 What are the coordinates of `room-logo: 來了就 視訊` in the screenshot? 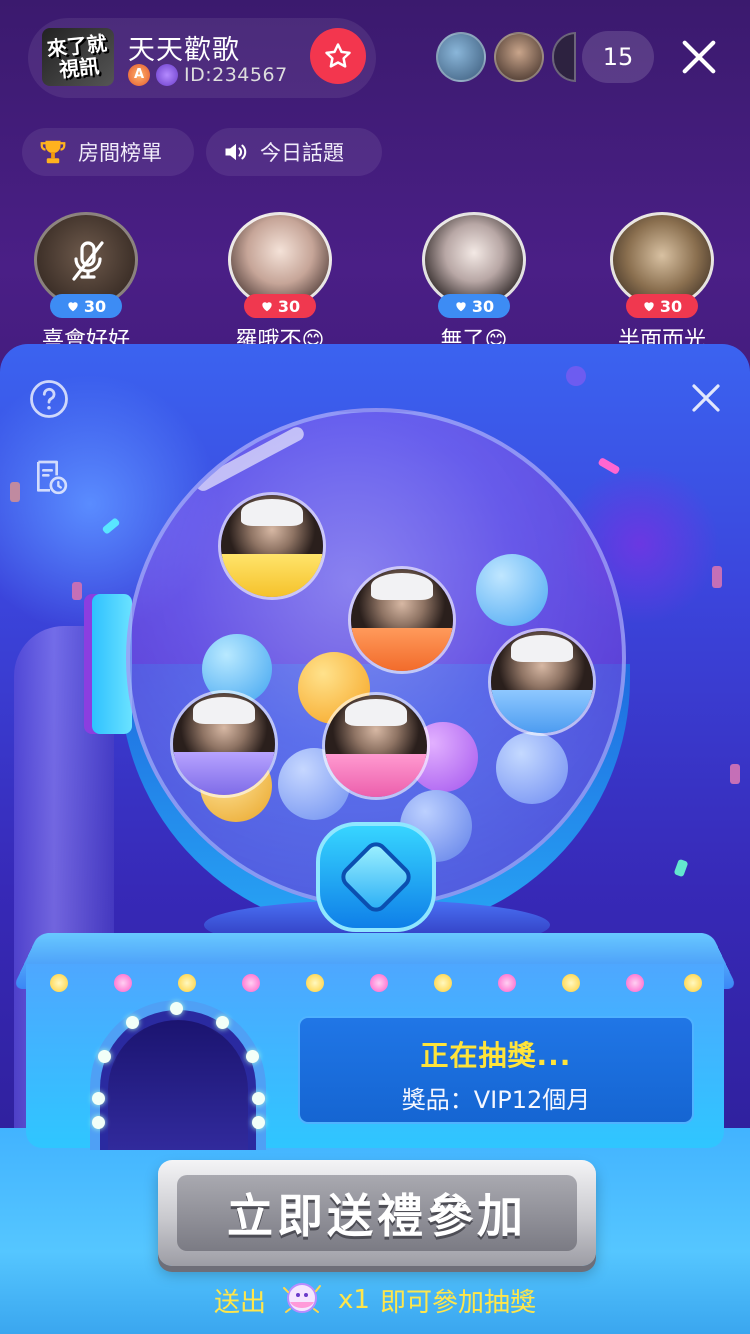 It's located at (76, 56).